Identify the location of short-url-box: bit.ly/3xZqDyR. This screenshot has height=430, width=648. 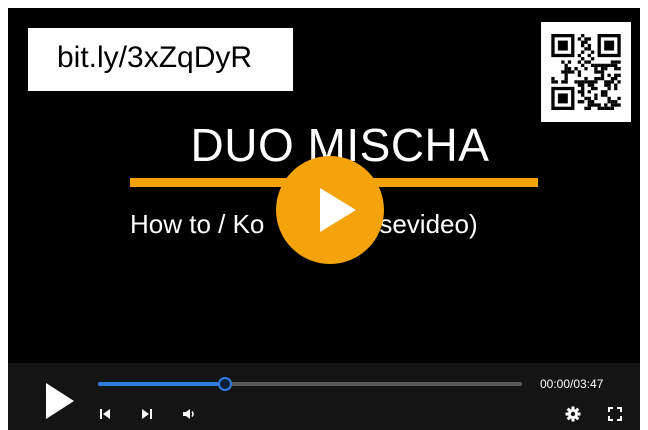
(160, 59).